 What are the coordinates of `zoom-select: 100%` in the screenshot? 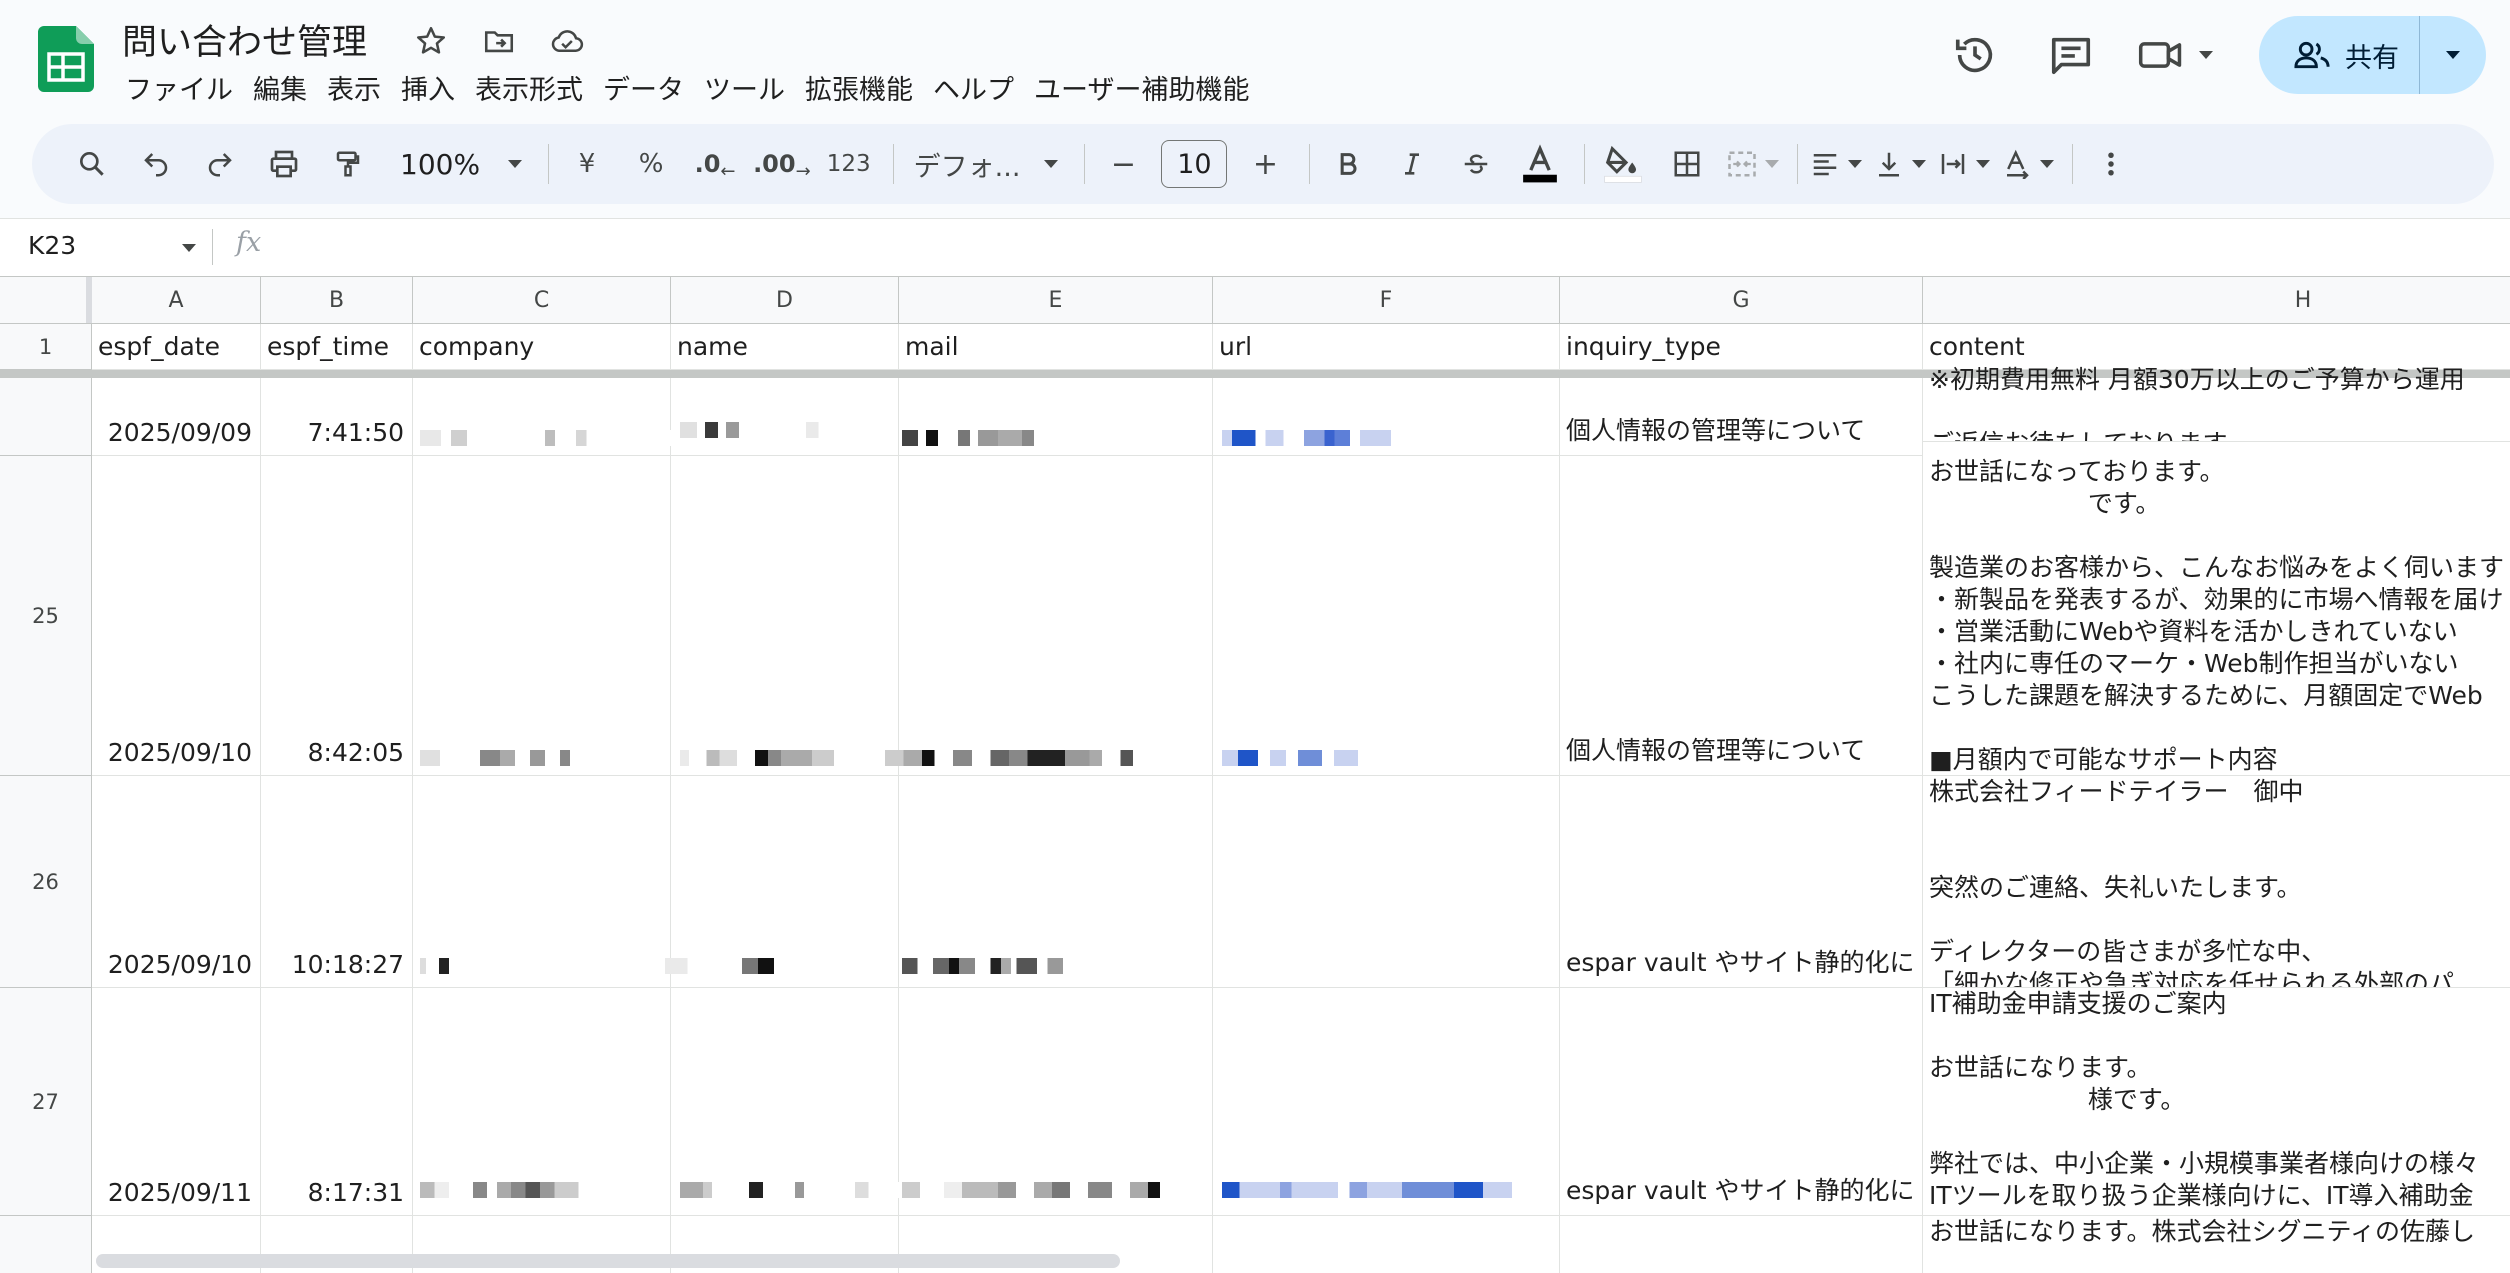 It's located at (461, 164).